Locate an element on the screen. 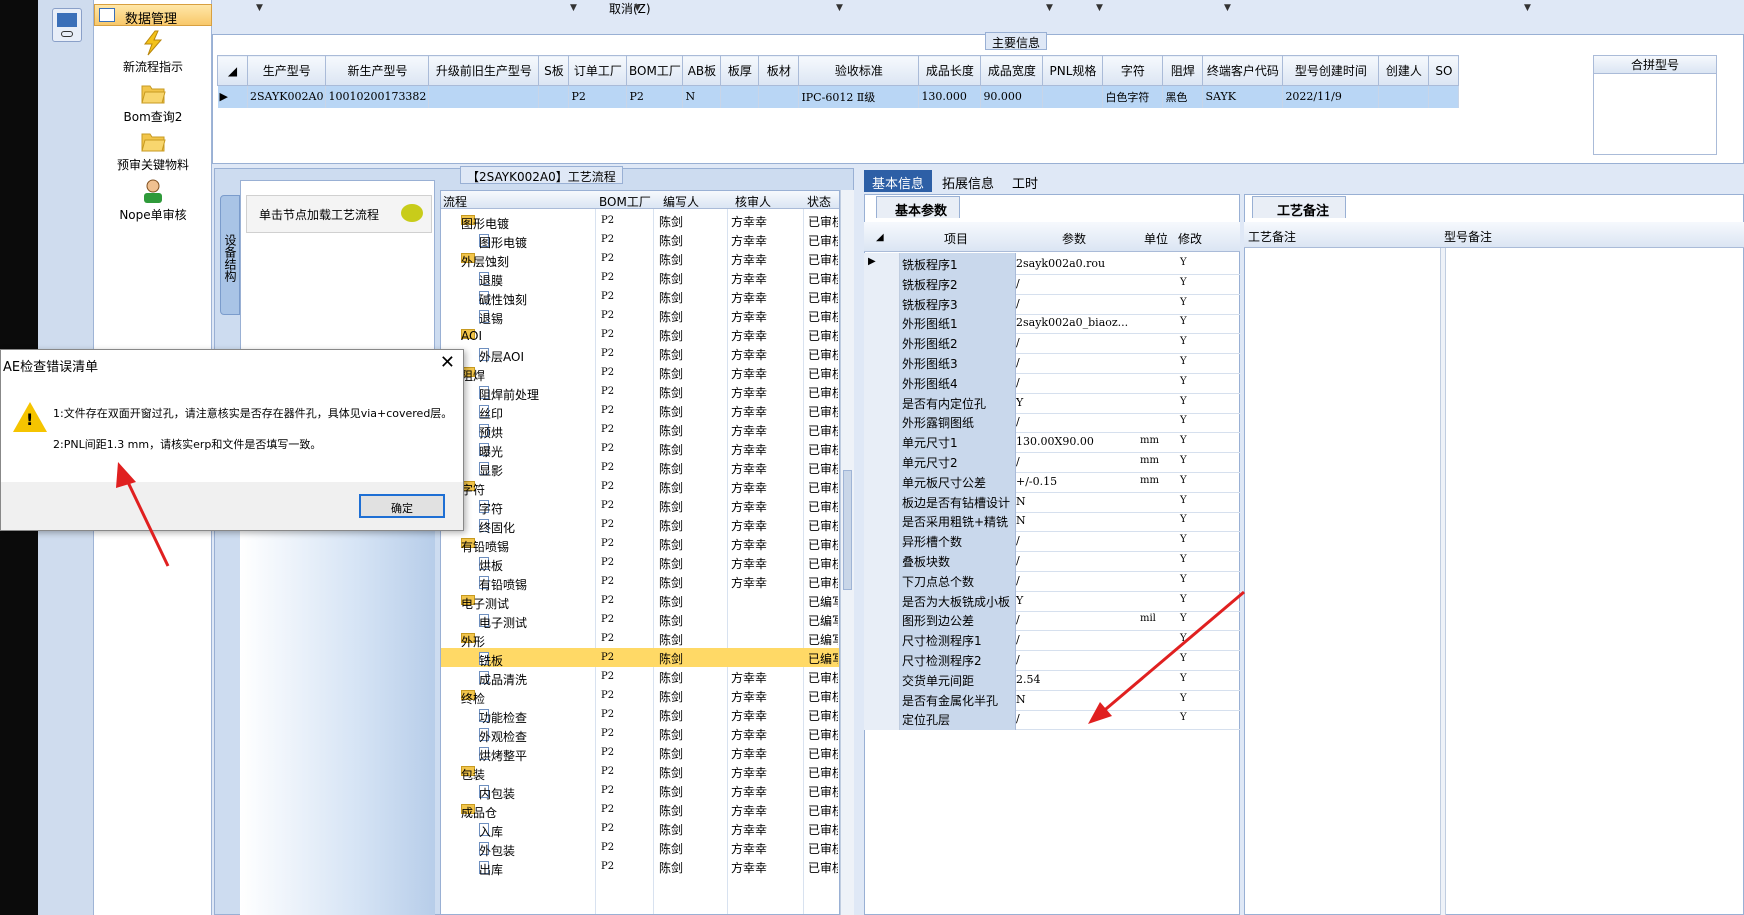  tree-row: 外形P2陈剑已编写 is located at coordinates (640, 639).